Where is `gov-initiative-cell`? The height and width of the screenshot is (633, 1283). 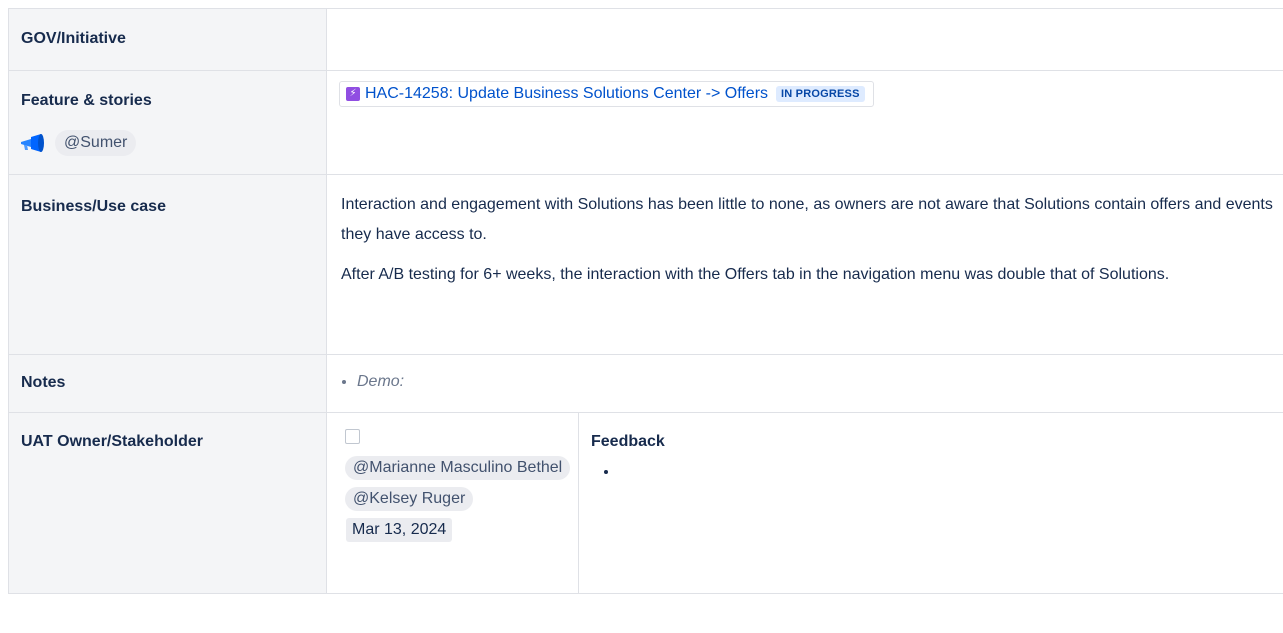 gov-initiative-cell is located at coordinates (804, 39).